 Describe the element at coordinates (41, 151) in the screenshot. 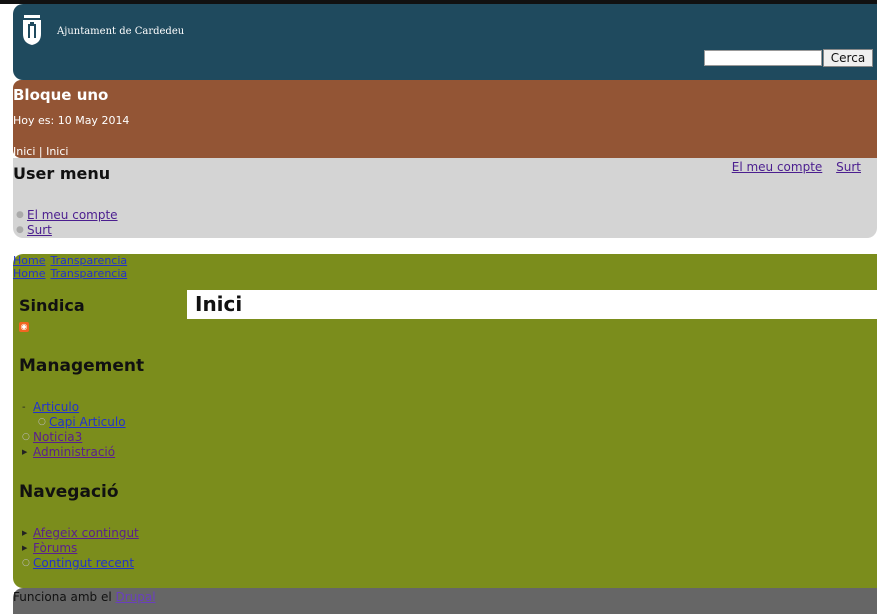

I see `breadcrumb: Inici | Inici` at that location.